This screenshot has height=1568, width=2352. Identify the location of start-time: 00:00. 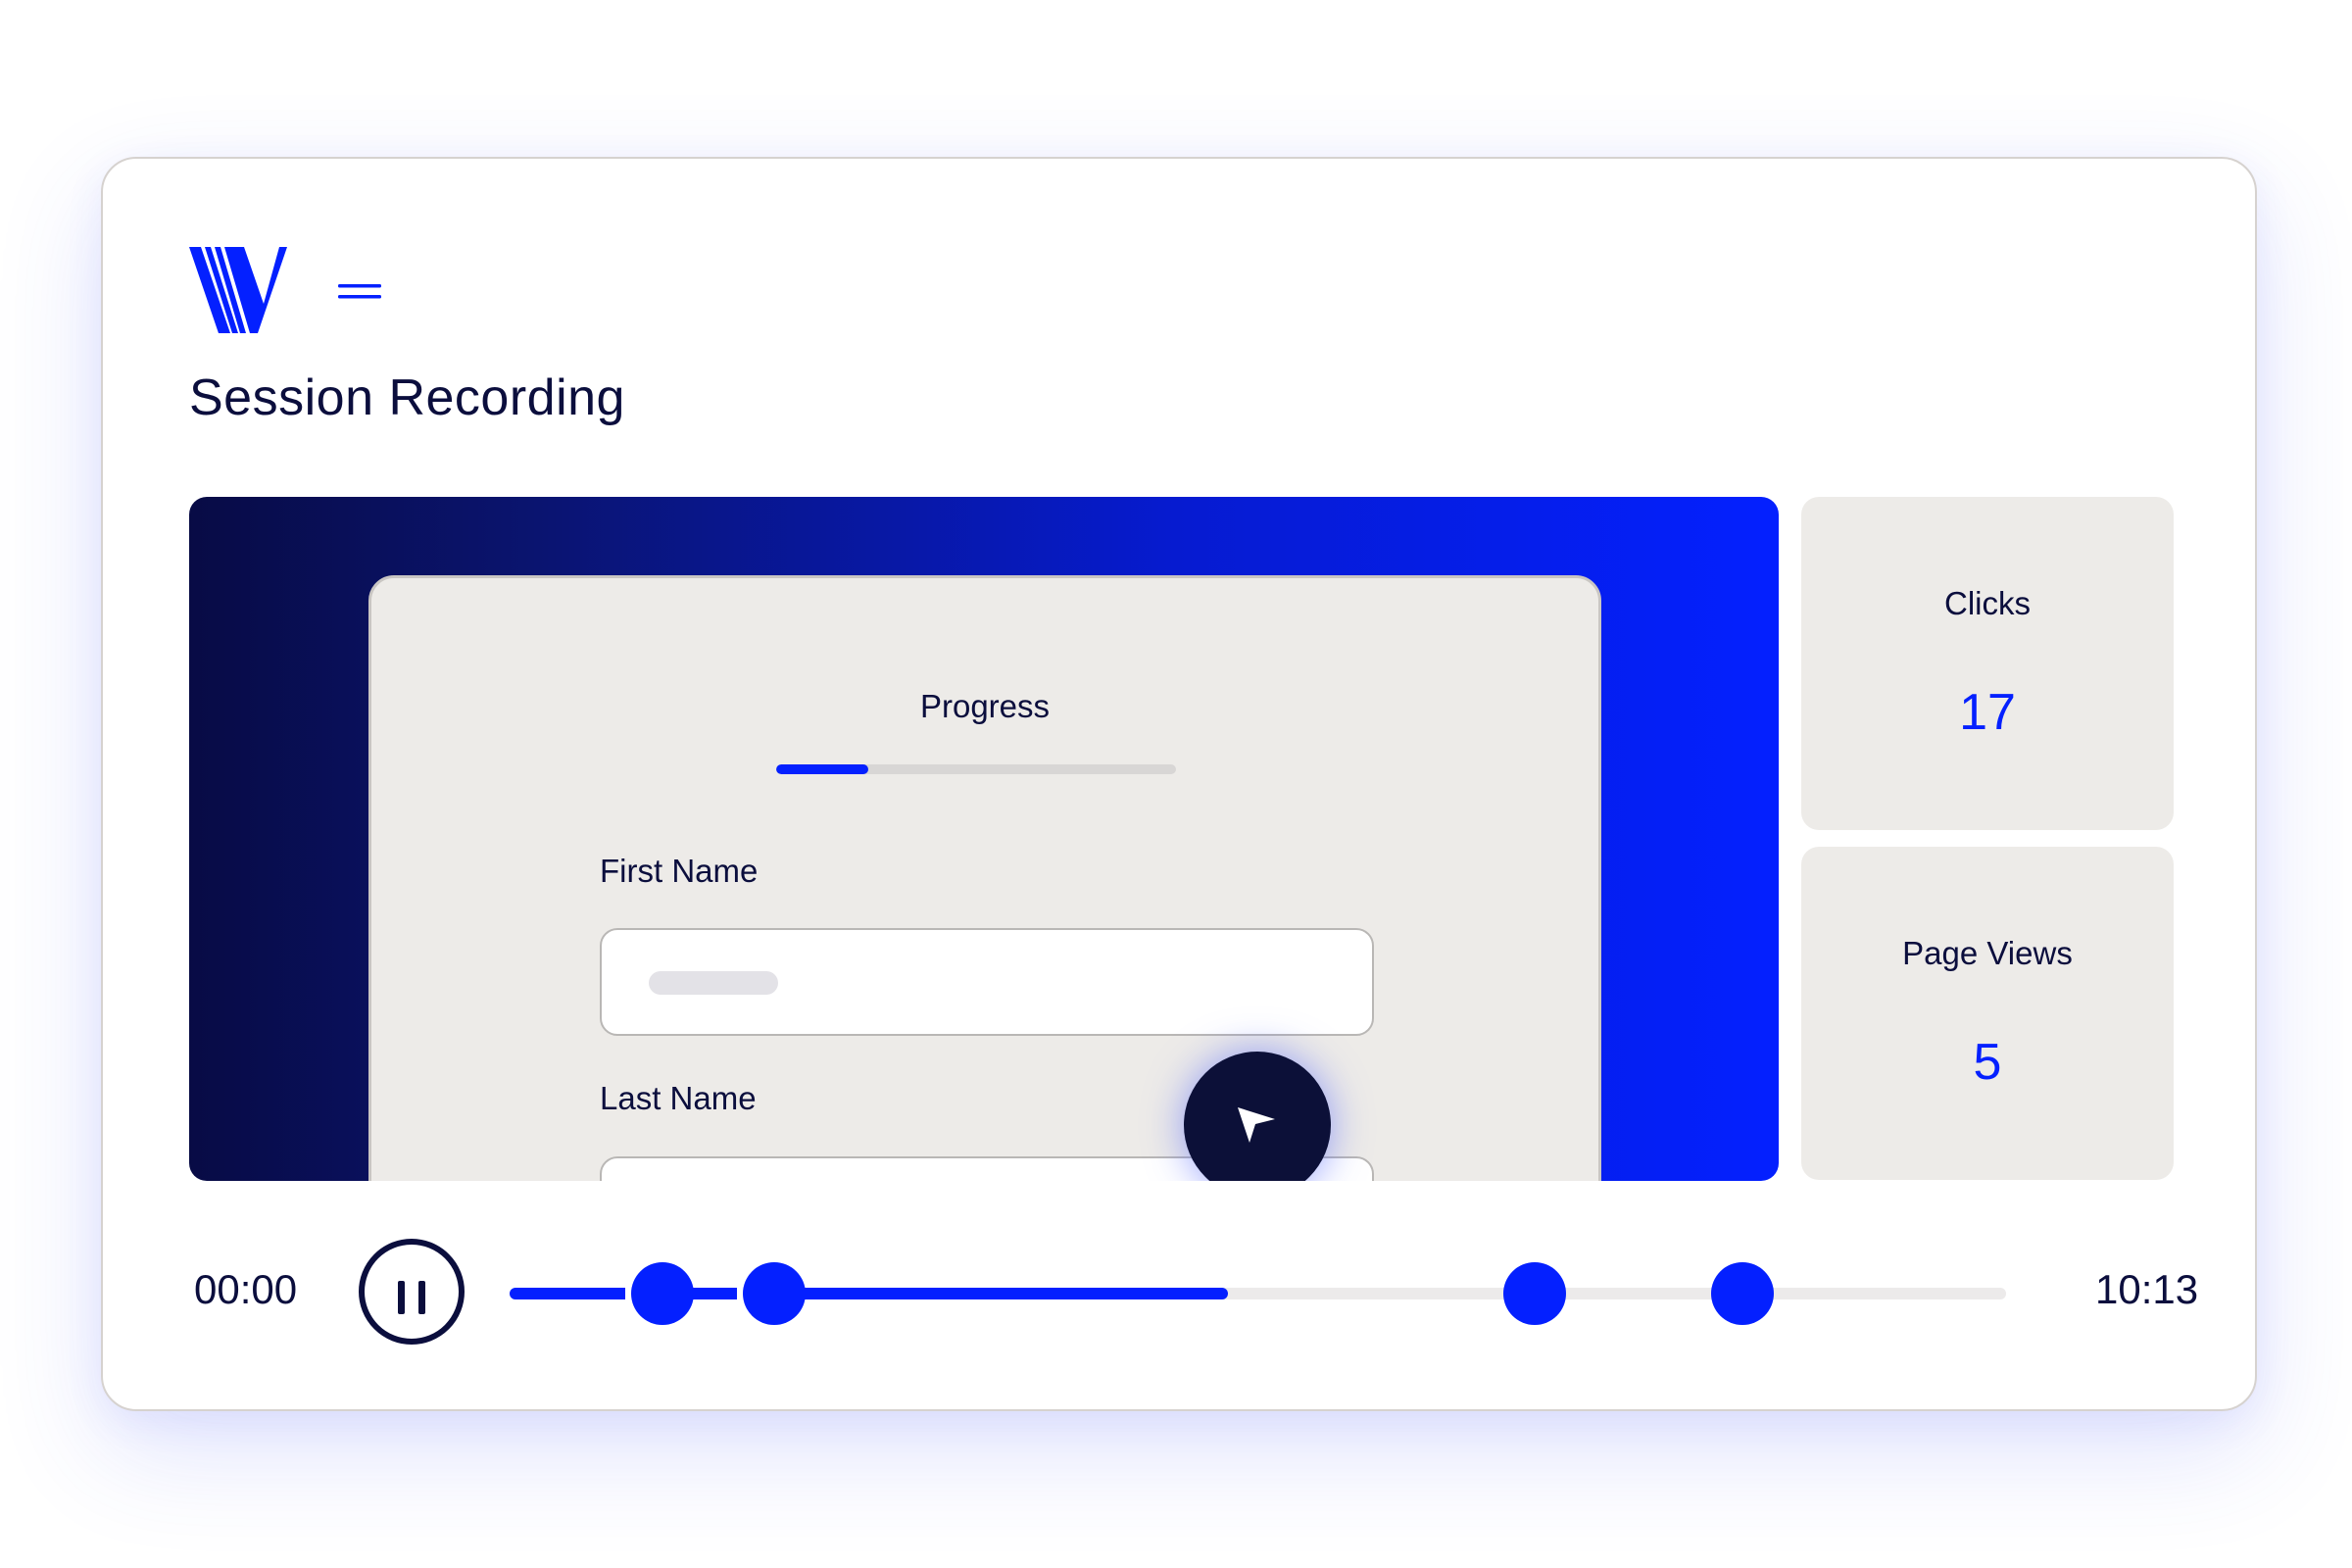
(246, 1289).